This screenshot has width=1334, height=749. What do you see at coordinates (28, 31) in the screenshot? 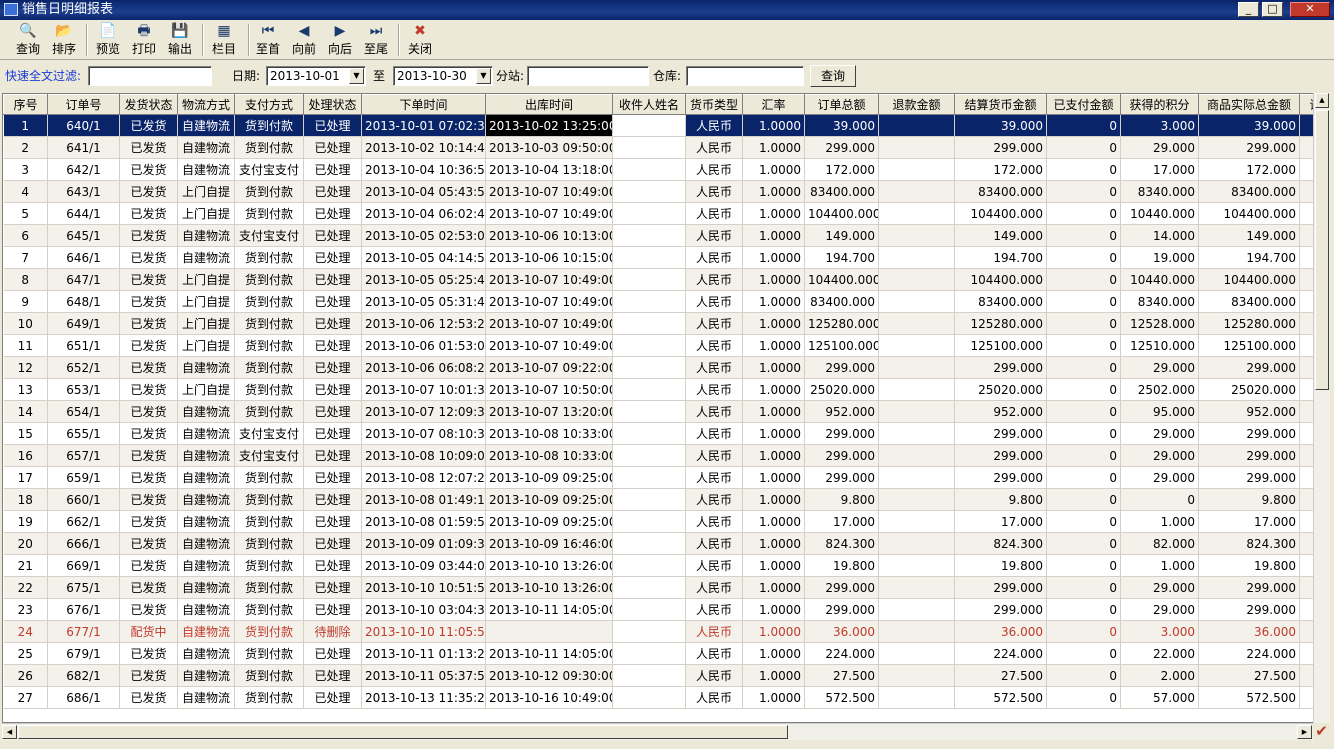
I see `search-icon: 🔍` at bounding box center [28, 31].